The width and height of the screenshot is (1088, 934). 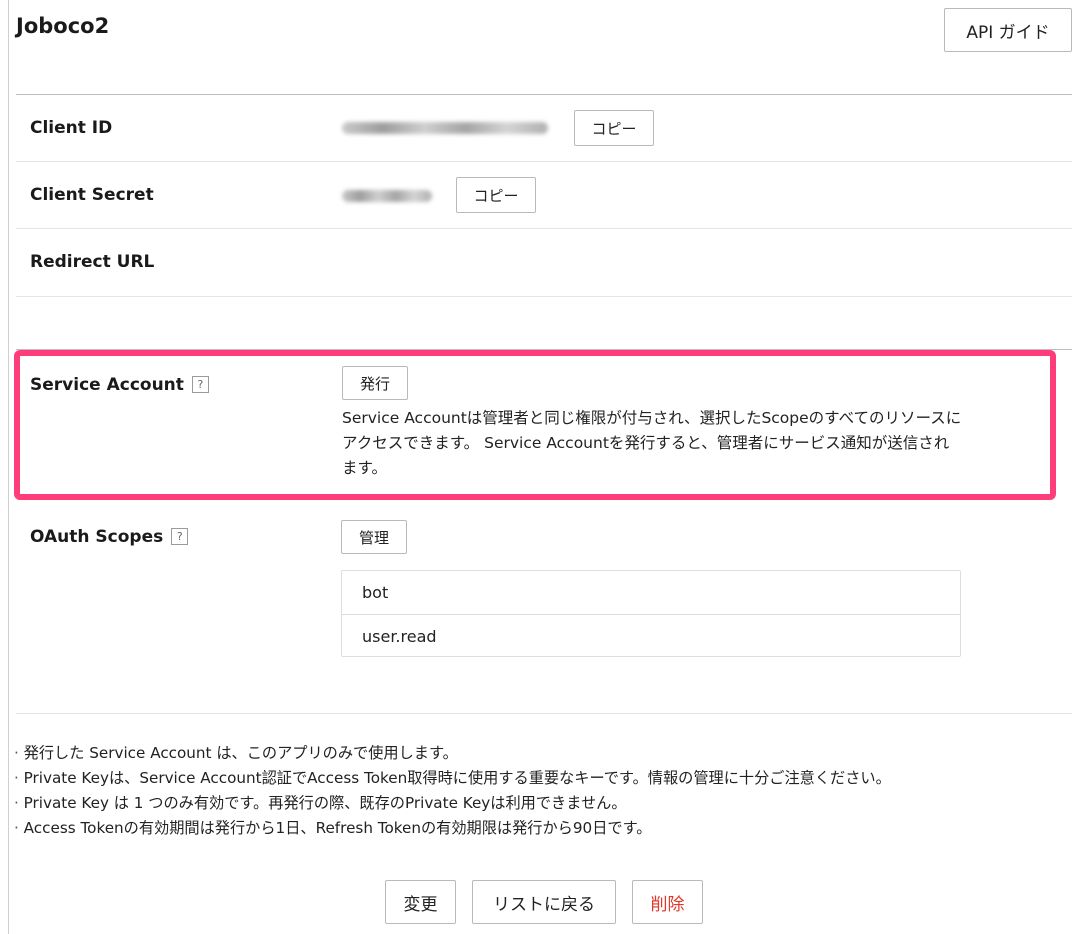 I want to click on service-account-label: Service Account?, so click(x=119, y=385).